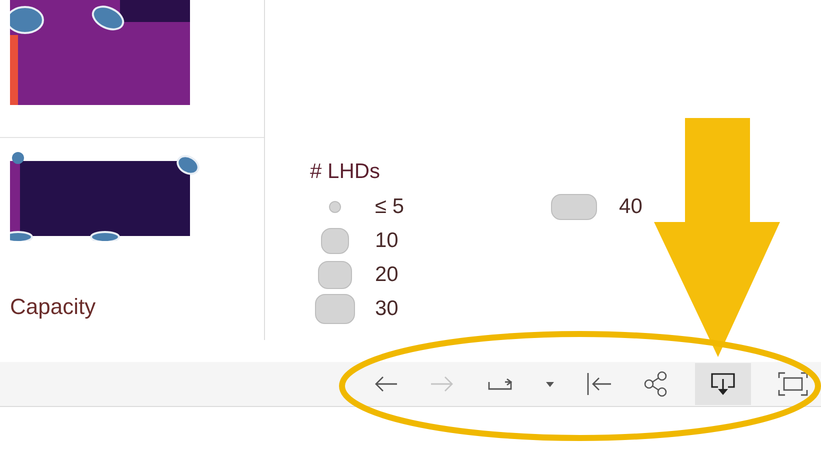  Describe the element at coordinates (386, 241) in the screenshot. I see `legend-label: 10` at that location.